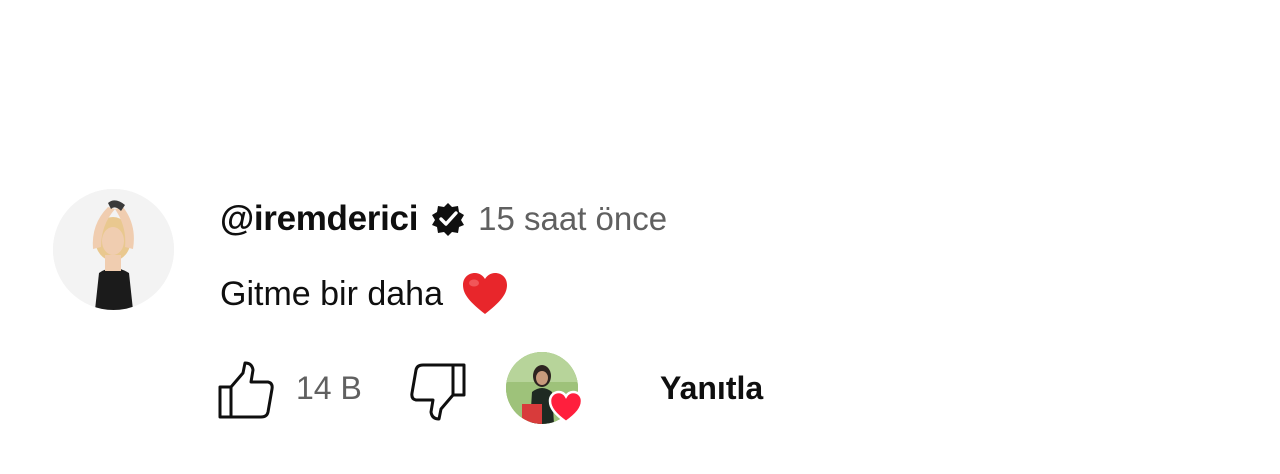 This screenshot has height=474, width=1280. I want to click on like-count: 14 B, so click(329, 388).